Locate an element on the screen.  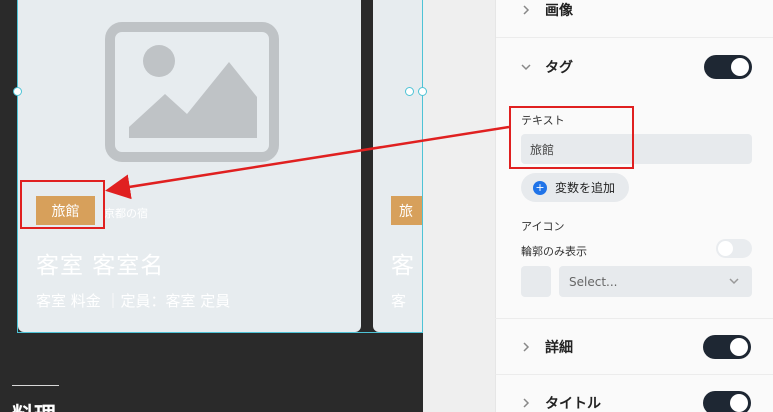
resize-handle-left is located at coordinates (17, 91).